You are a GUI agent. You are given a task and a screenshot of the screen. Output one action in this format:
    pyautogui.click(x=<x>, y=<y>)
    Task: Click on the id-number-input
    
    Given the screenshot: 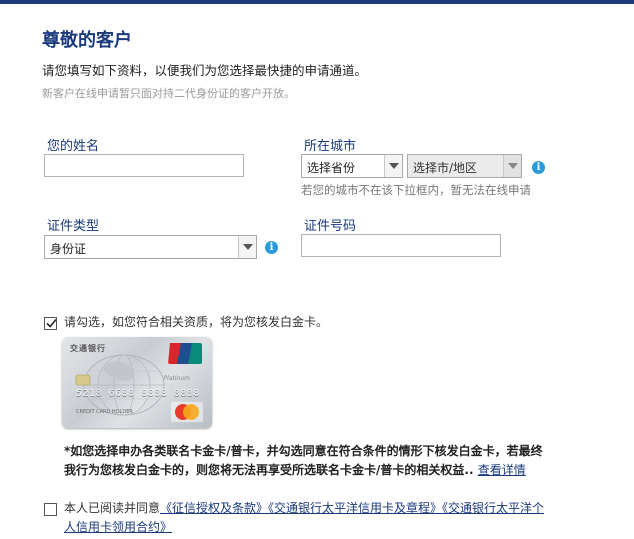 What is the action you would take?
    pyautogui.click(x=401, y=245)
    